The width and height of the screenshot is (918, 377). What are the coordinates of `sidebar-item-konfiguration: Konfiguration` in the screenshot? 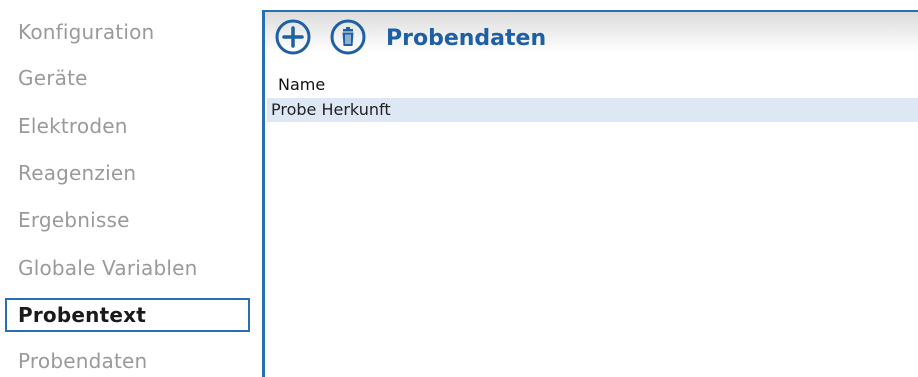 It's located at (86, 32).